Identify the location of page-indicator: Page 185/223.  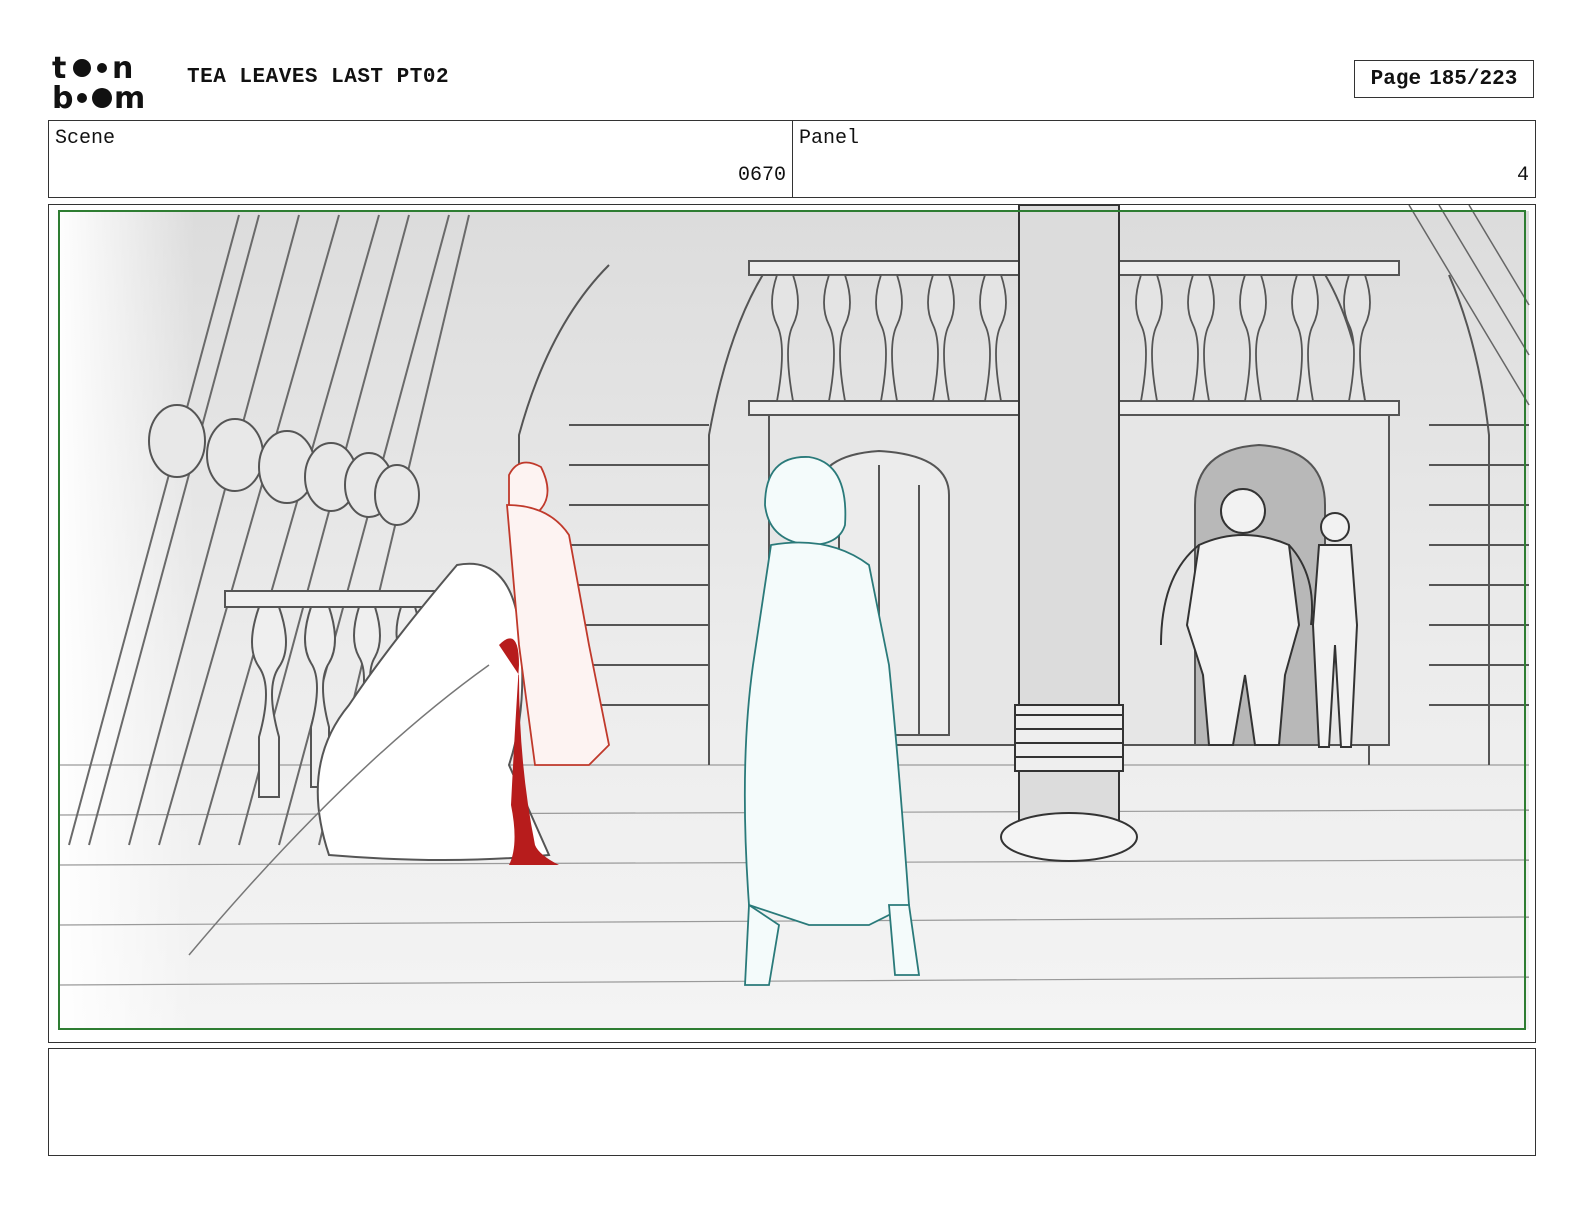
(1444, 79).